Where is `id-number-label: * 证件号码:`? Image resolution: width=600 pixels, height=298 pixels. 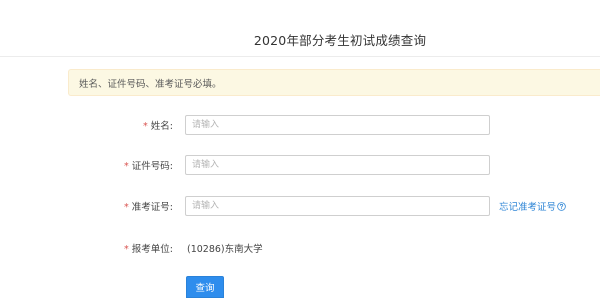
id-number-label: * 证件号码: is located at coordinates (148, 165).